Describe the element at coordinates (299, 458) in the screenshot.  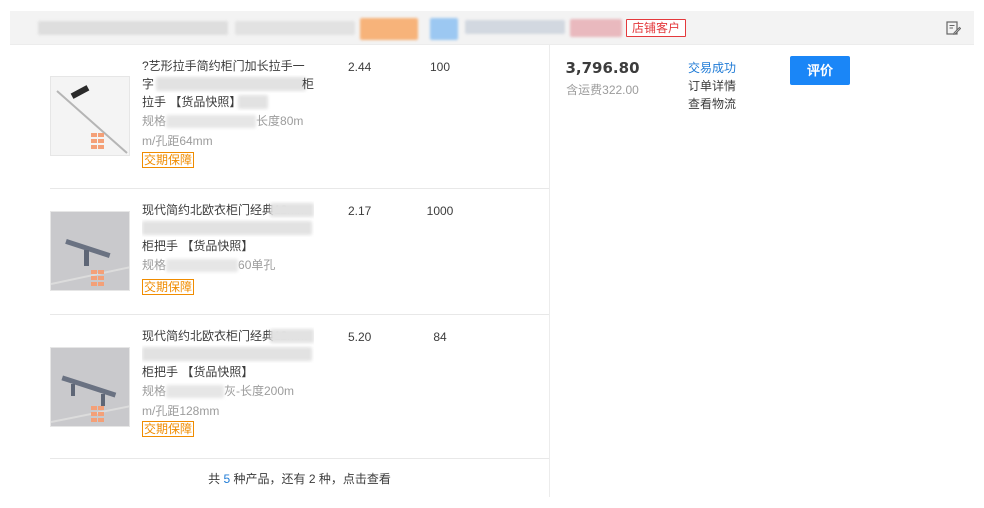
I see `item-divider` at that location.